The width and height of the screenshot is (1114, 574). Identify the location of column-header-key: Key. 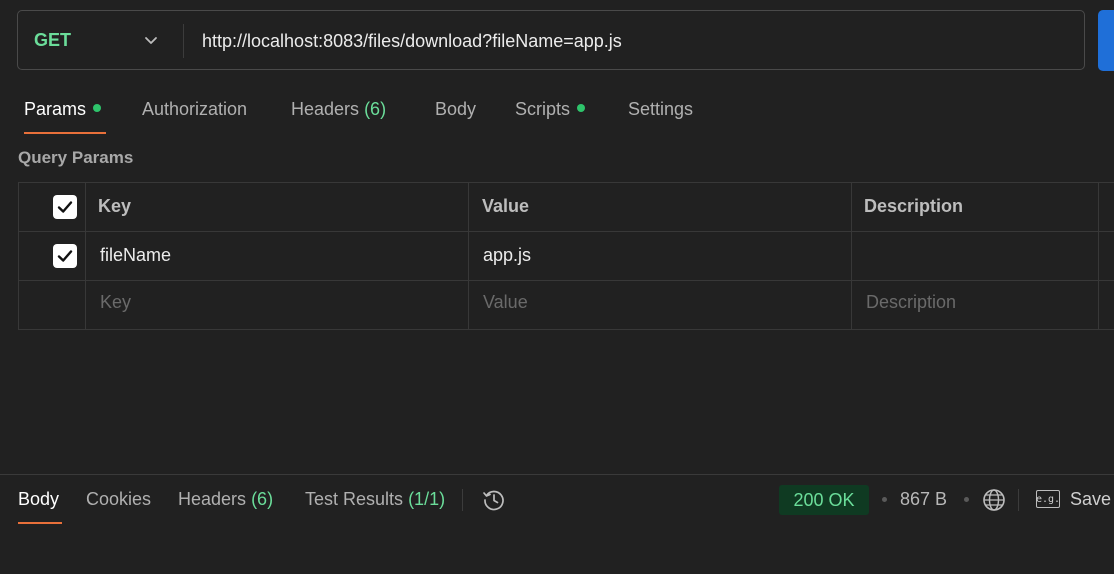
(115, 206).